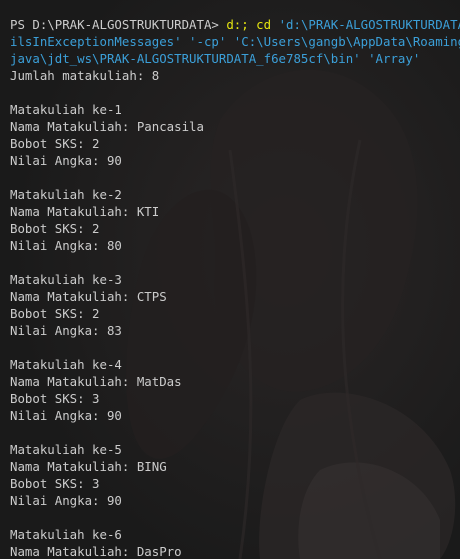  Describe the element at coordinates (66, 364) in the screenshot. I see `course-header: Matakuliah ke-4` at that location.